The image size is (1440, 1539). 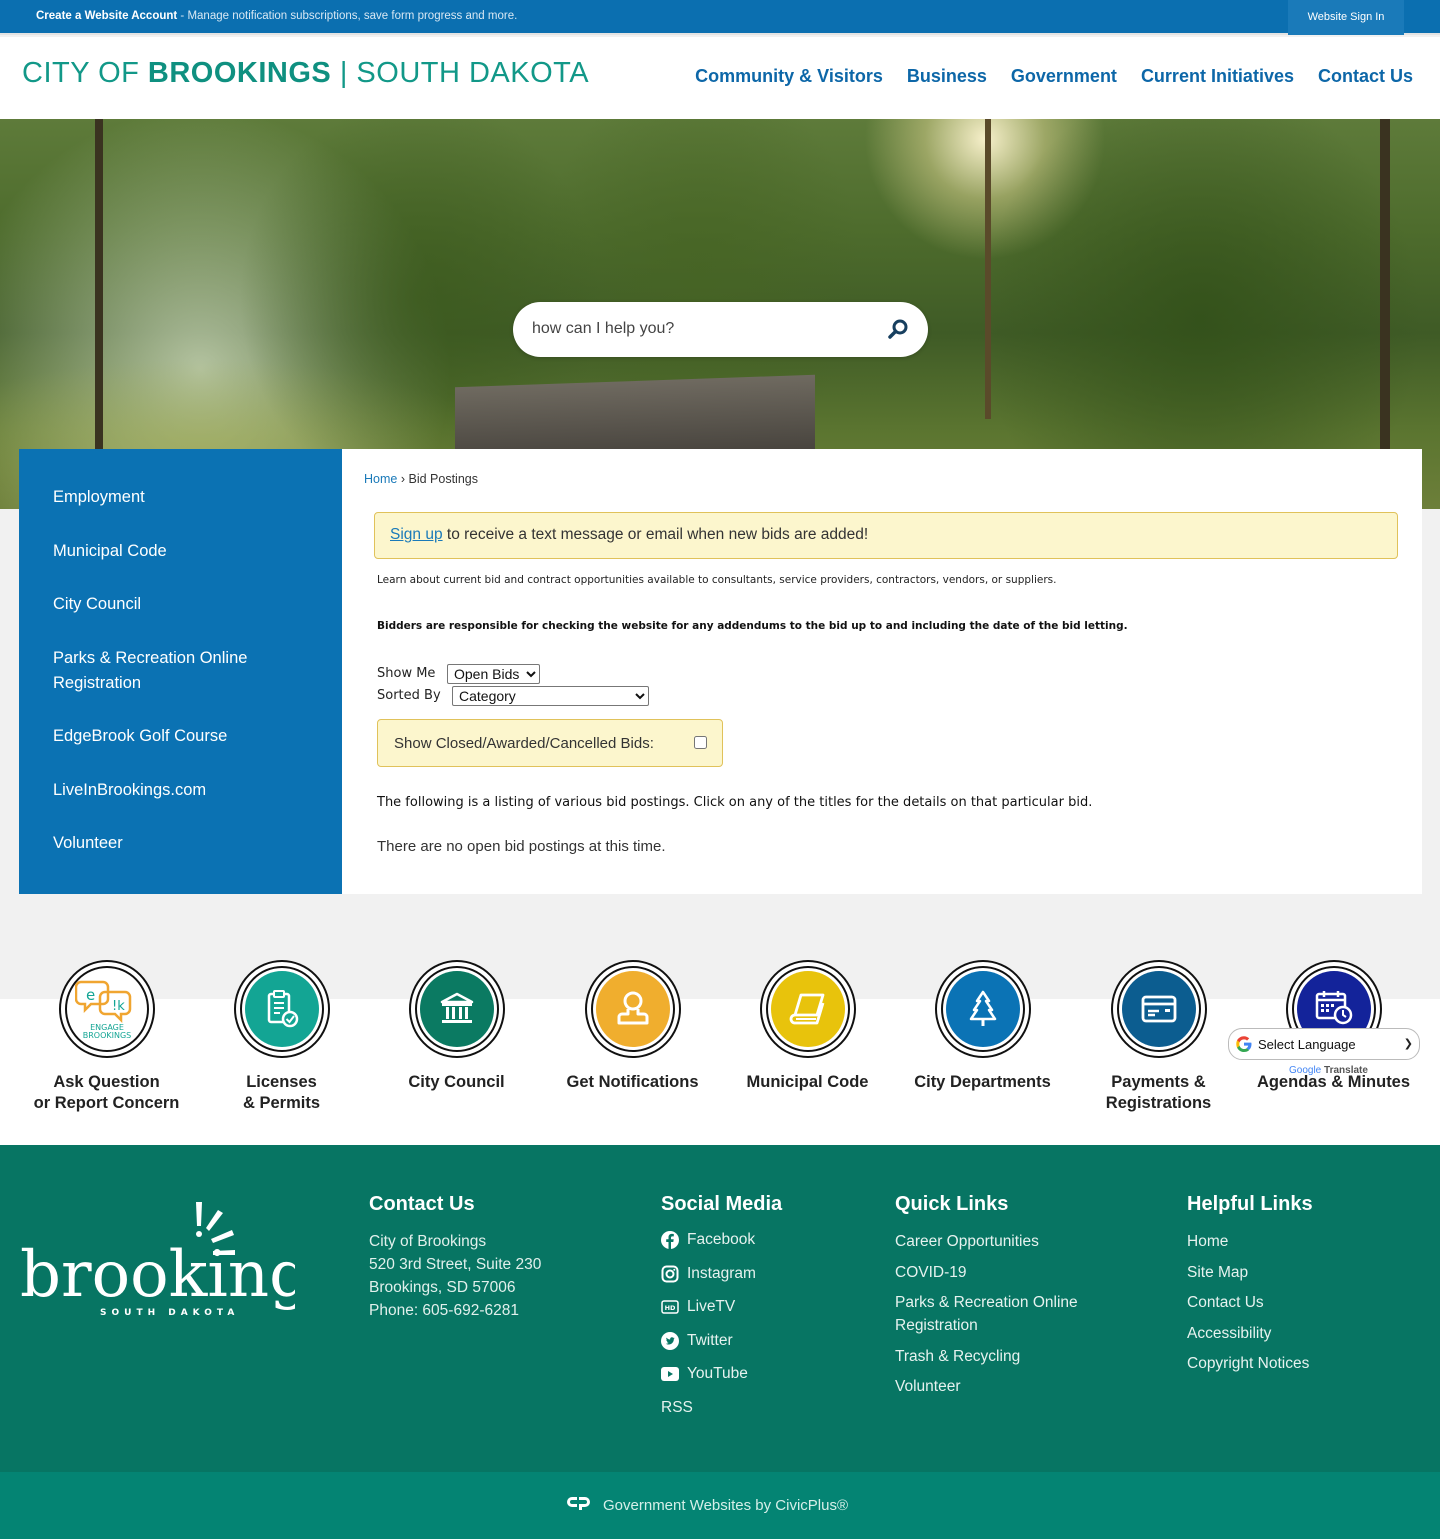 What do you see at coordinates (898, 330) in the screenshot?
I see `search-icon` at bounding box center [898, 330].